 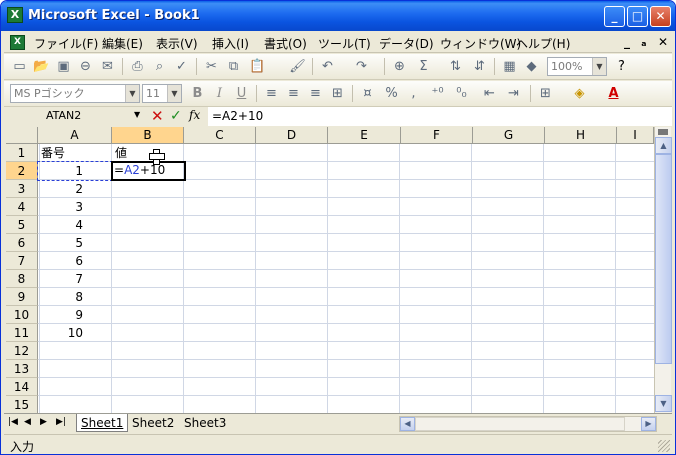 What do you see at coordinates (660, 16) in the screenshot?
I see `close-button: ✕` at bounding box center [660, 16].